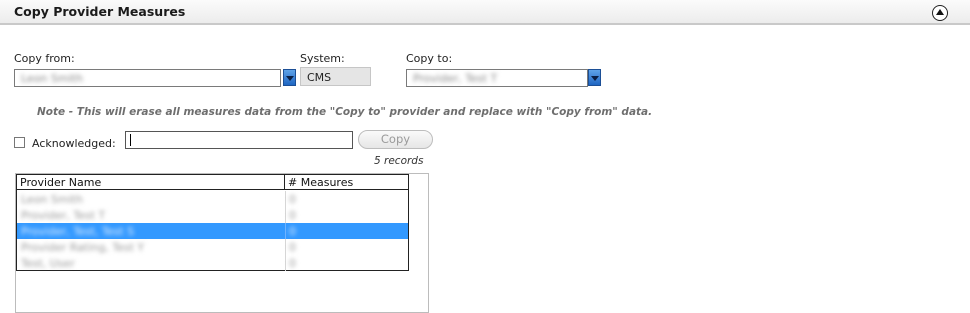 The width and height of the screenshot is (970, 313). Describe the element at coordinates (485, 12) in the screenshot. I see `panel-header: Copy Provider Measures` at that location.